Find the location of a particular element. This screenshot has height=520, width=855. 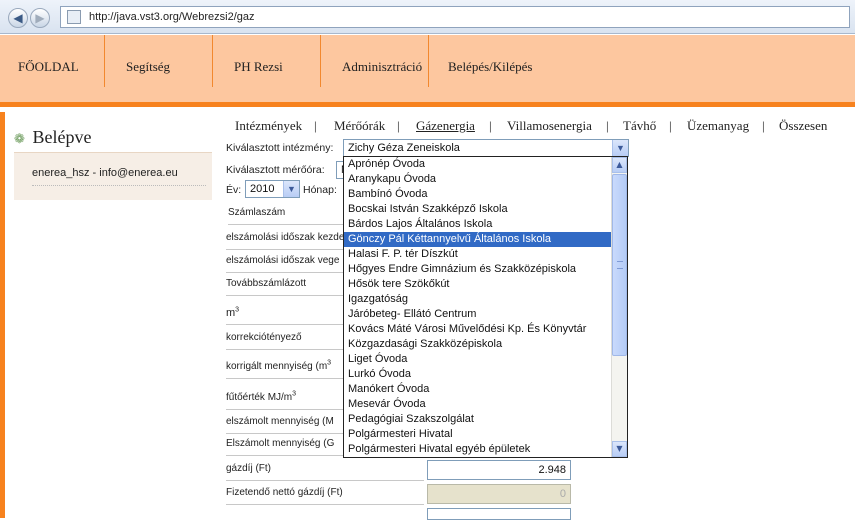

dropdown-option: Aranykapu Óvoda is located at coordinates (478, 179).